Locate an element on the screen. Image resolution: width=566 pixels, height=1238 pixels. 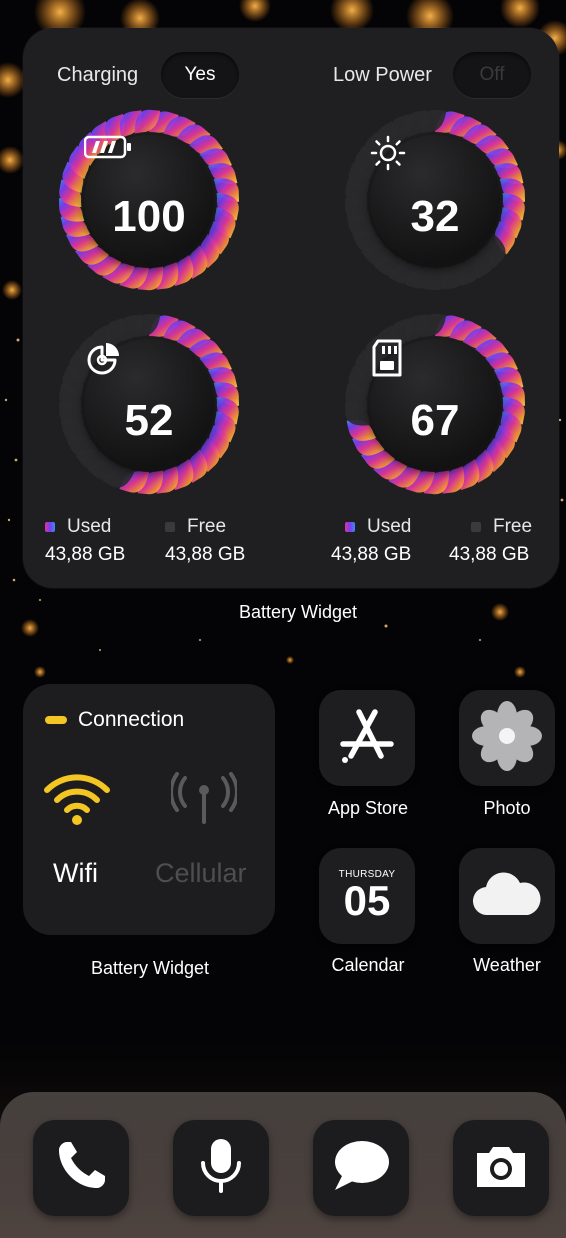
battery-gauge: 100 is located at coordinates (149, 200).